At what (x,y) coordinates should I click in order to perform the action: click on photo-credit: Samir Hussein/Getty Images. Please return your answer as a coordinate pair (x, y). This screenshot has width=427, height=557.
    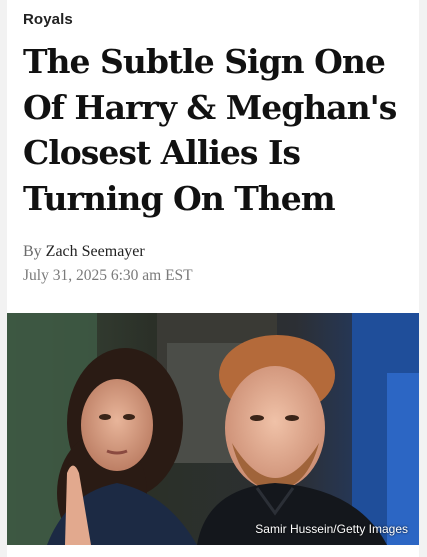
    Looking at the image, I should click on (331, 529).